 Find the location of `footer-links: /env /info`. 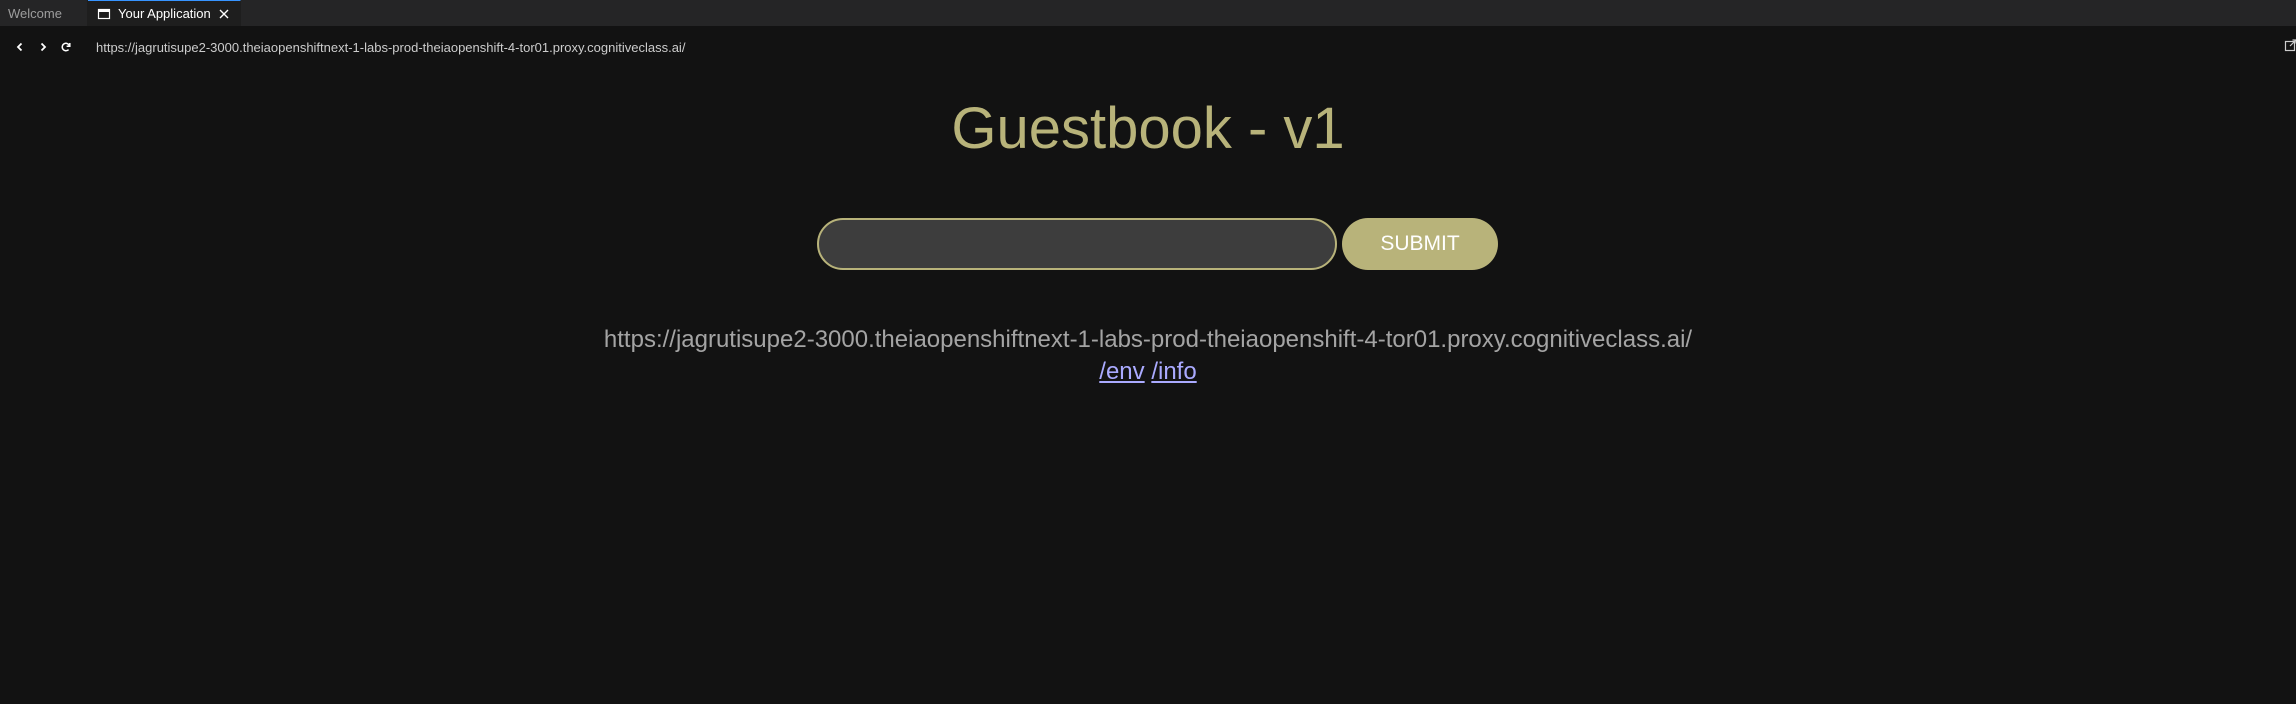

footer-links: /env /info is located at coordinates (1148, 372).